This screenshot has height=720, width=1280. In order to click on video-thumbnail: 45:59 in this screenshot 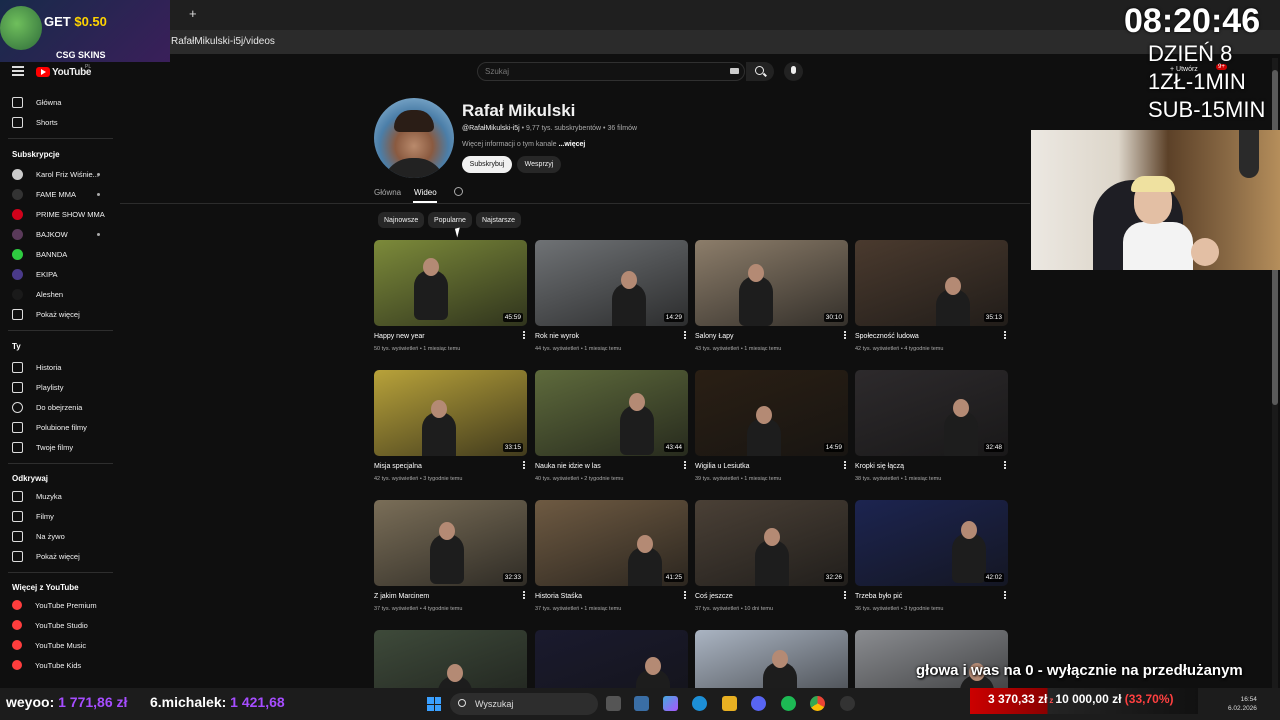, I will do `click(450, 283)`.